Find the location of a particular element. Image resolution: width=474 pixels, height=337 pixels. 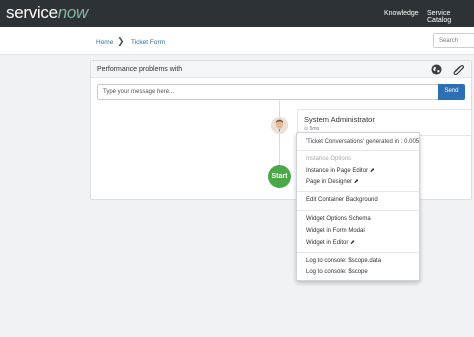

menu-page-designer: Page in Designer ⬈ is located at coordinates (332, 181).